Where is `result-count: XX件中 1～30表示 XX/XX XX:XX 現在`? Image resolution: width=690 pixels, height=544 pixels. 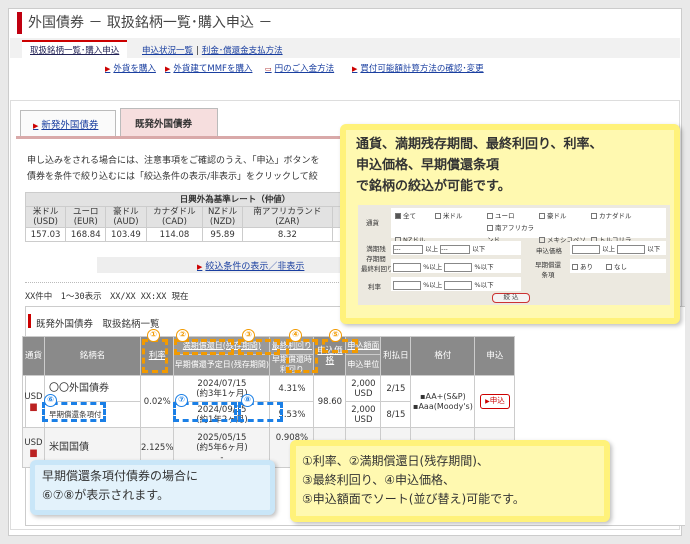 result-count: XX件中 1～30表示 XX/XX XX:XX 現在 is located at coordinates (107, 297).